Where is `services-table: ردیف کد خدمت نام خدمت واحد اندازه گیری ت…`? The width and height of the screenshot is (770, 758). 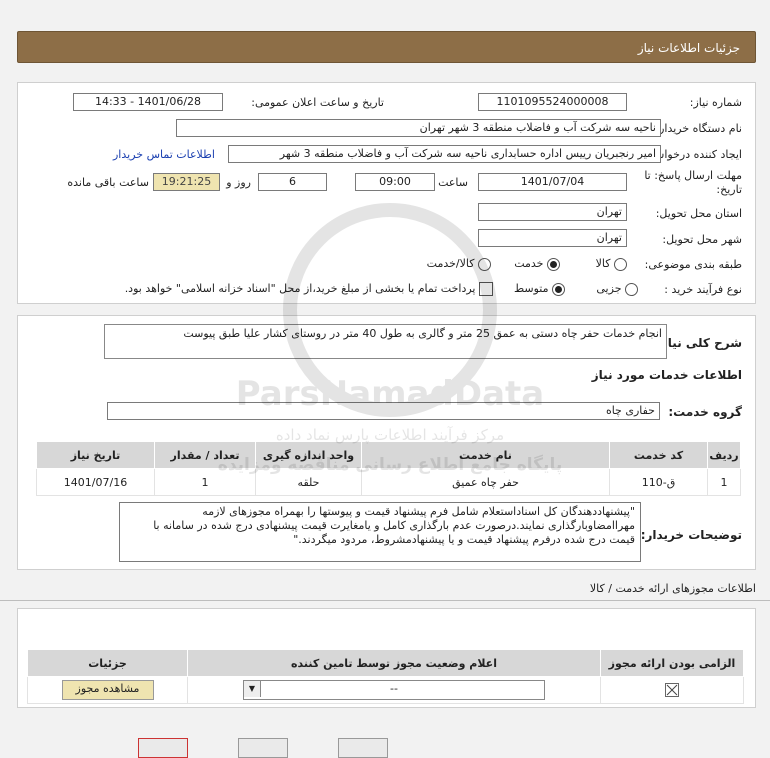 services-table: ردیف کد خدمت نام خدمت واحد اندازه گیری ت… is located at coordinates (388, 468).